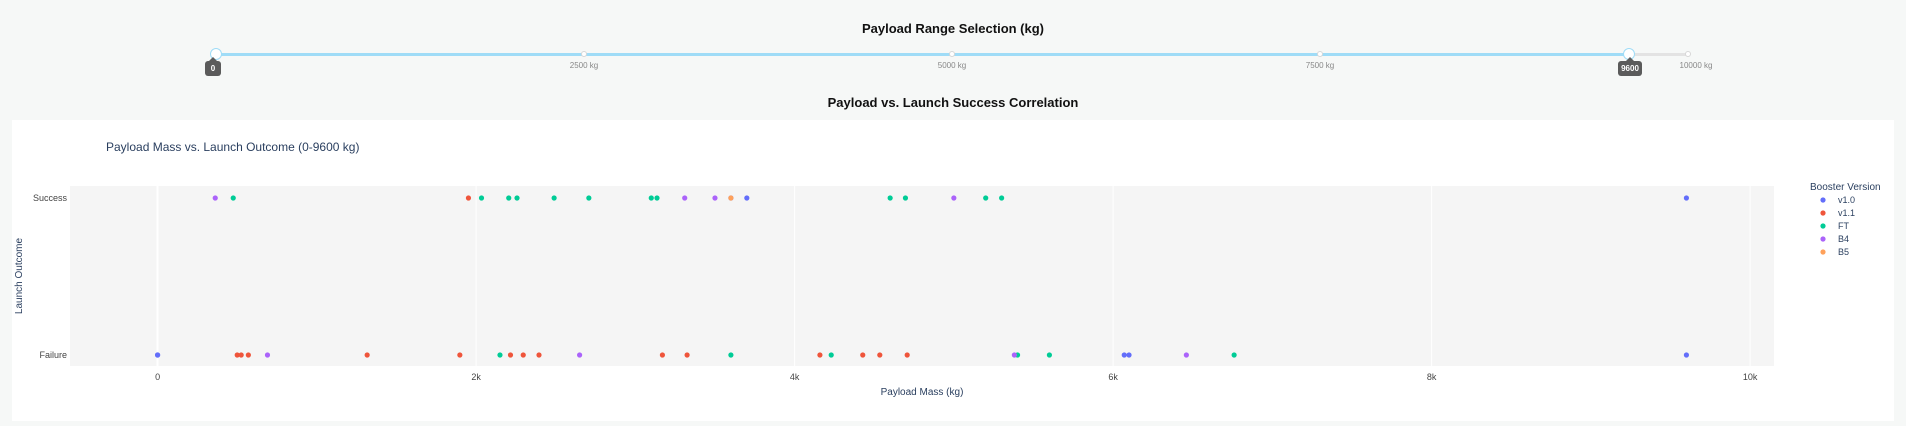 The height and width of the screenshot is (426, 1906). What do you see at coordinates (476, 377) in the screenshot?
I see `x-tick-label: 2k` at bounding box center [476, 377].